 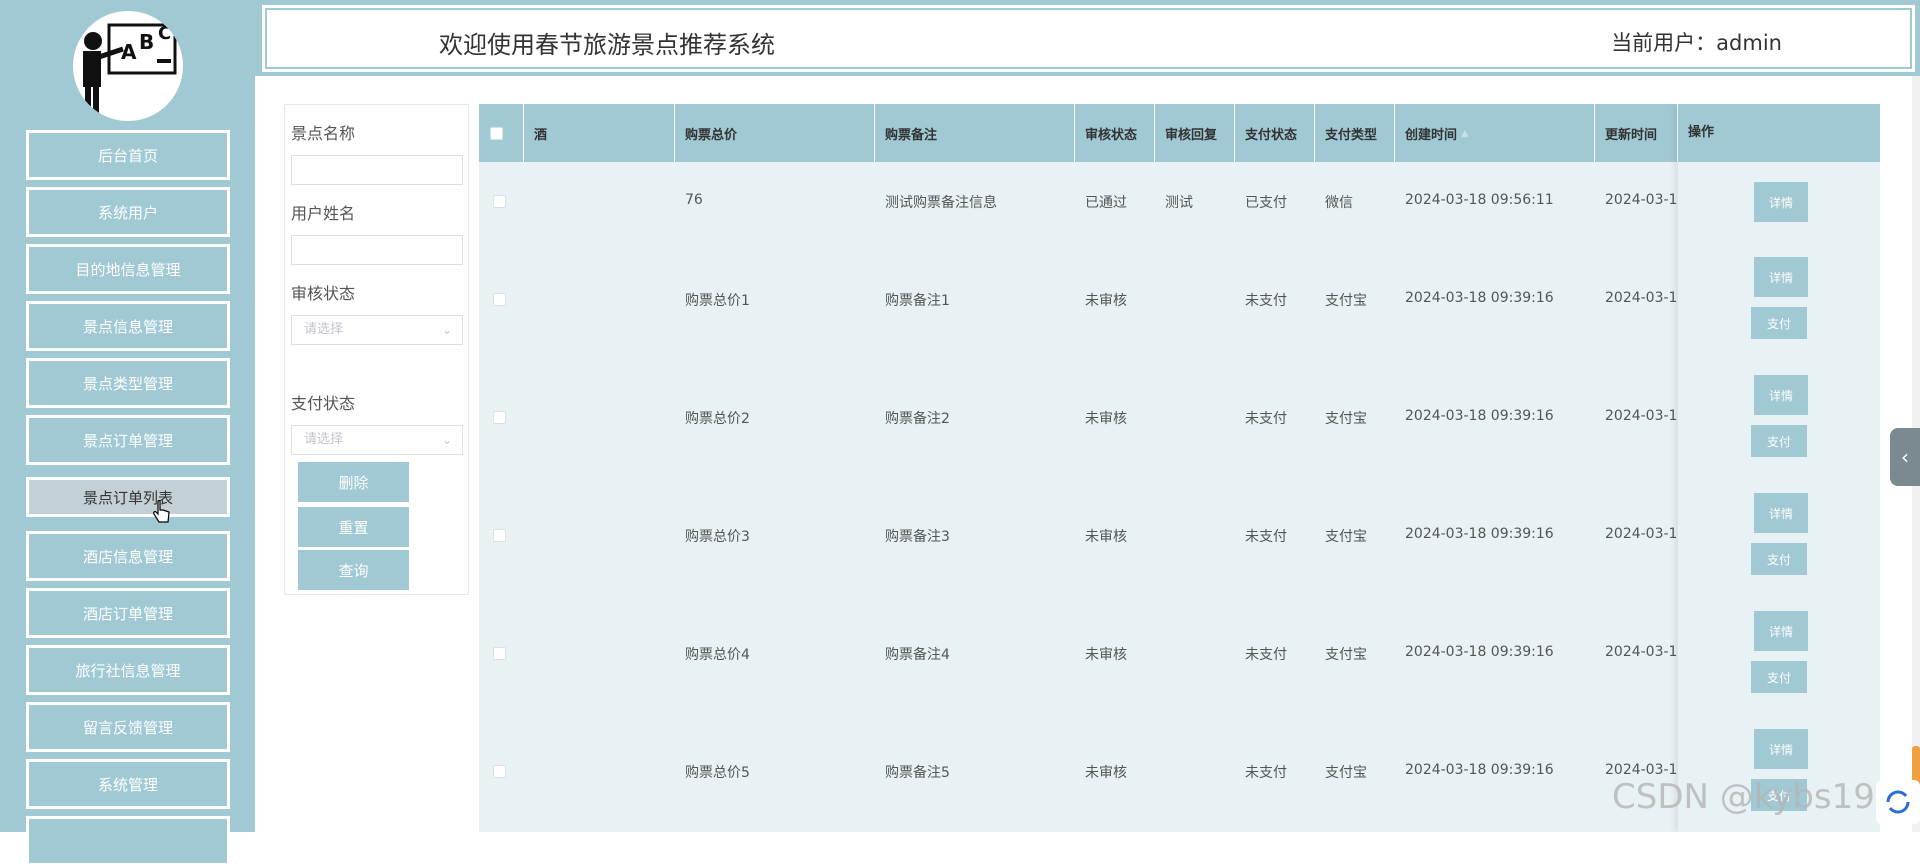 What do you see at coordinates (377, 440) in the screenshot?
I see `pay-status-select: 请选择 ⌄` at bounding box center [377, 440].